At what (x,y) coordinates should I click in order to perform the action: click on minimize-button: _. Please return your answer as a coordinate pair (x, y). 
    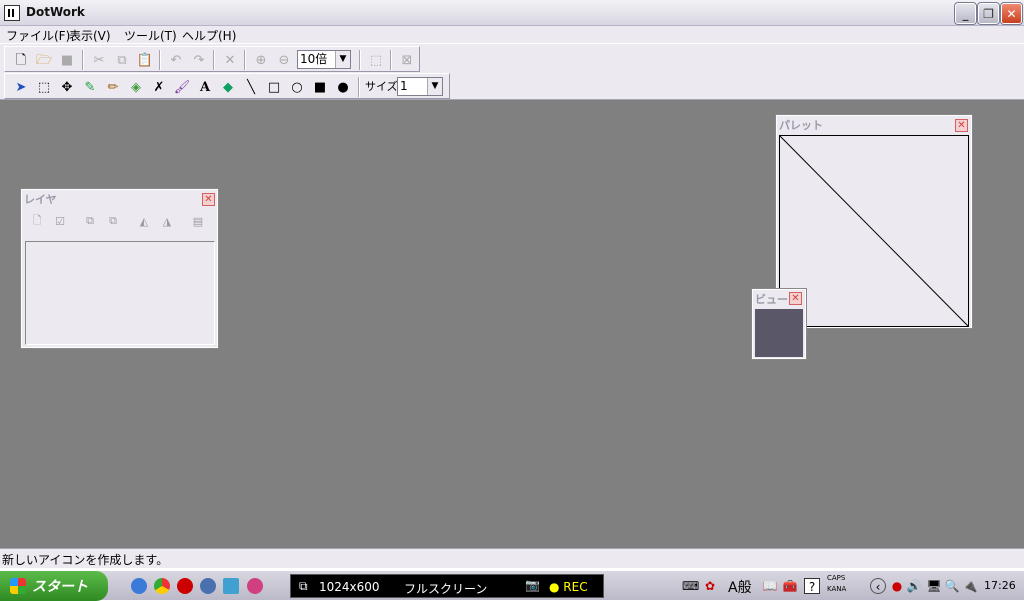
    Looking at the image, I should click on (965, 13).